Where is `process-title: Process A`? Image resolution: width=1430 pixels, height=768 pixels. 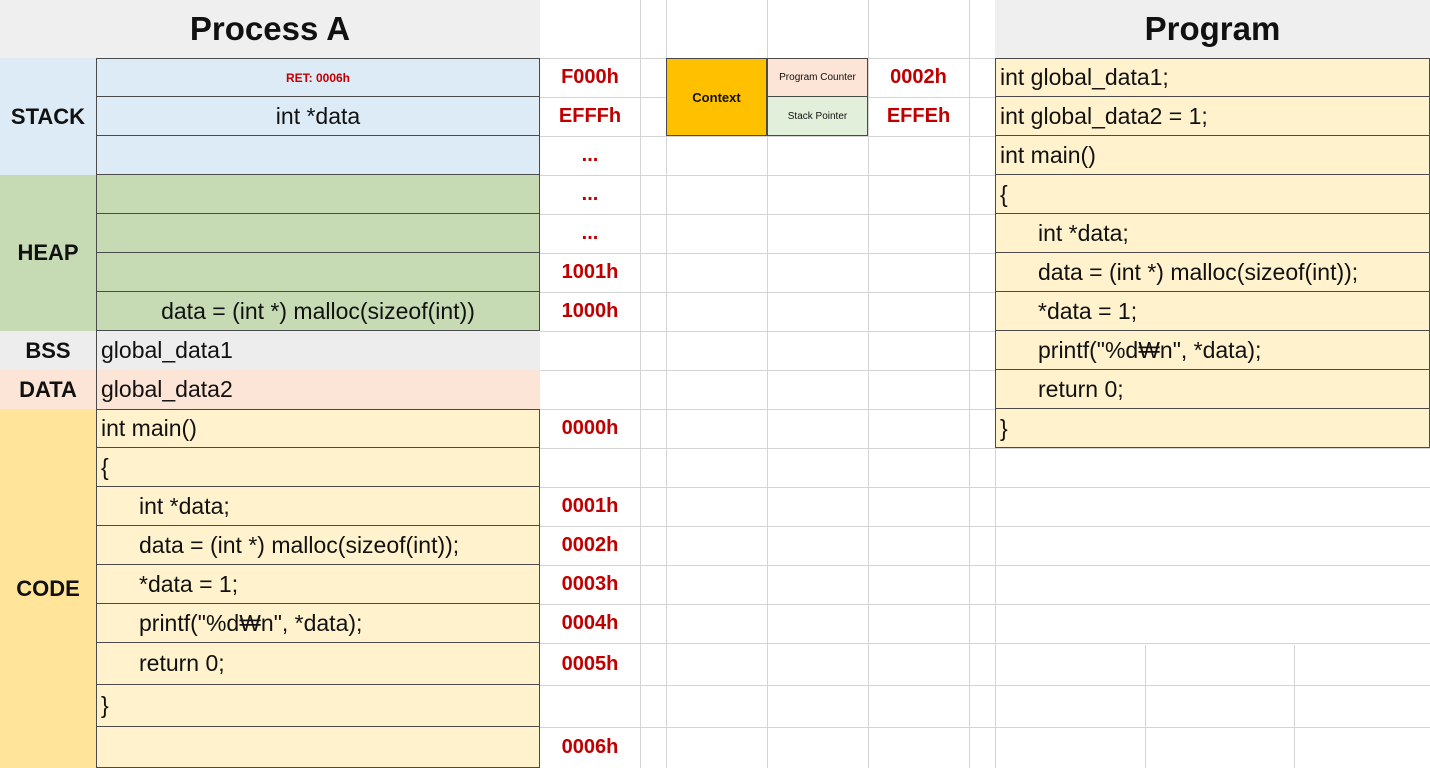
process-title: Process A is located at coordinates (270, 29).